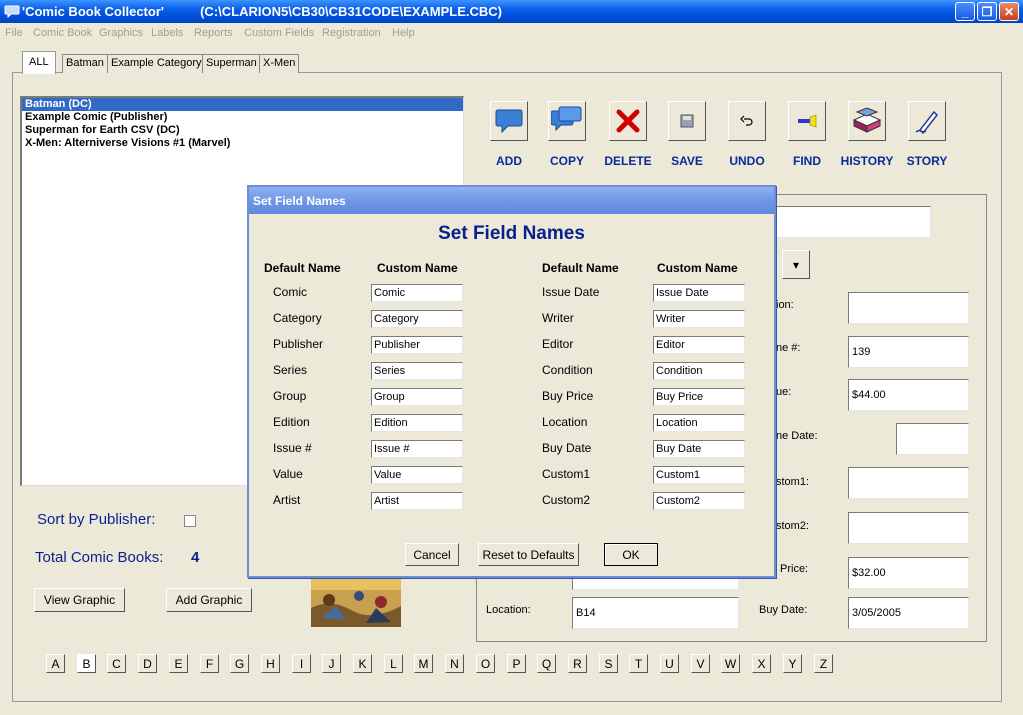 Image resolution: width=1023 pixels, height=715 pixels. What do you see at coordinates (908, 483) in the screenshot?
I see `custom1-field` at bounding box center [908, 483].